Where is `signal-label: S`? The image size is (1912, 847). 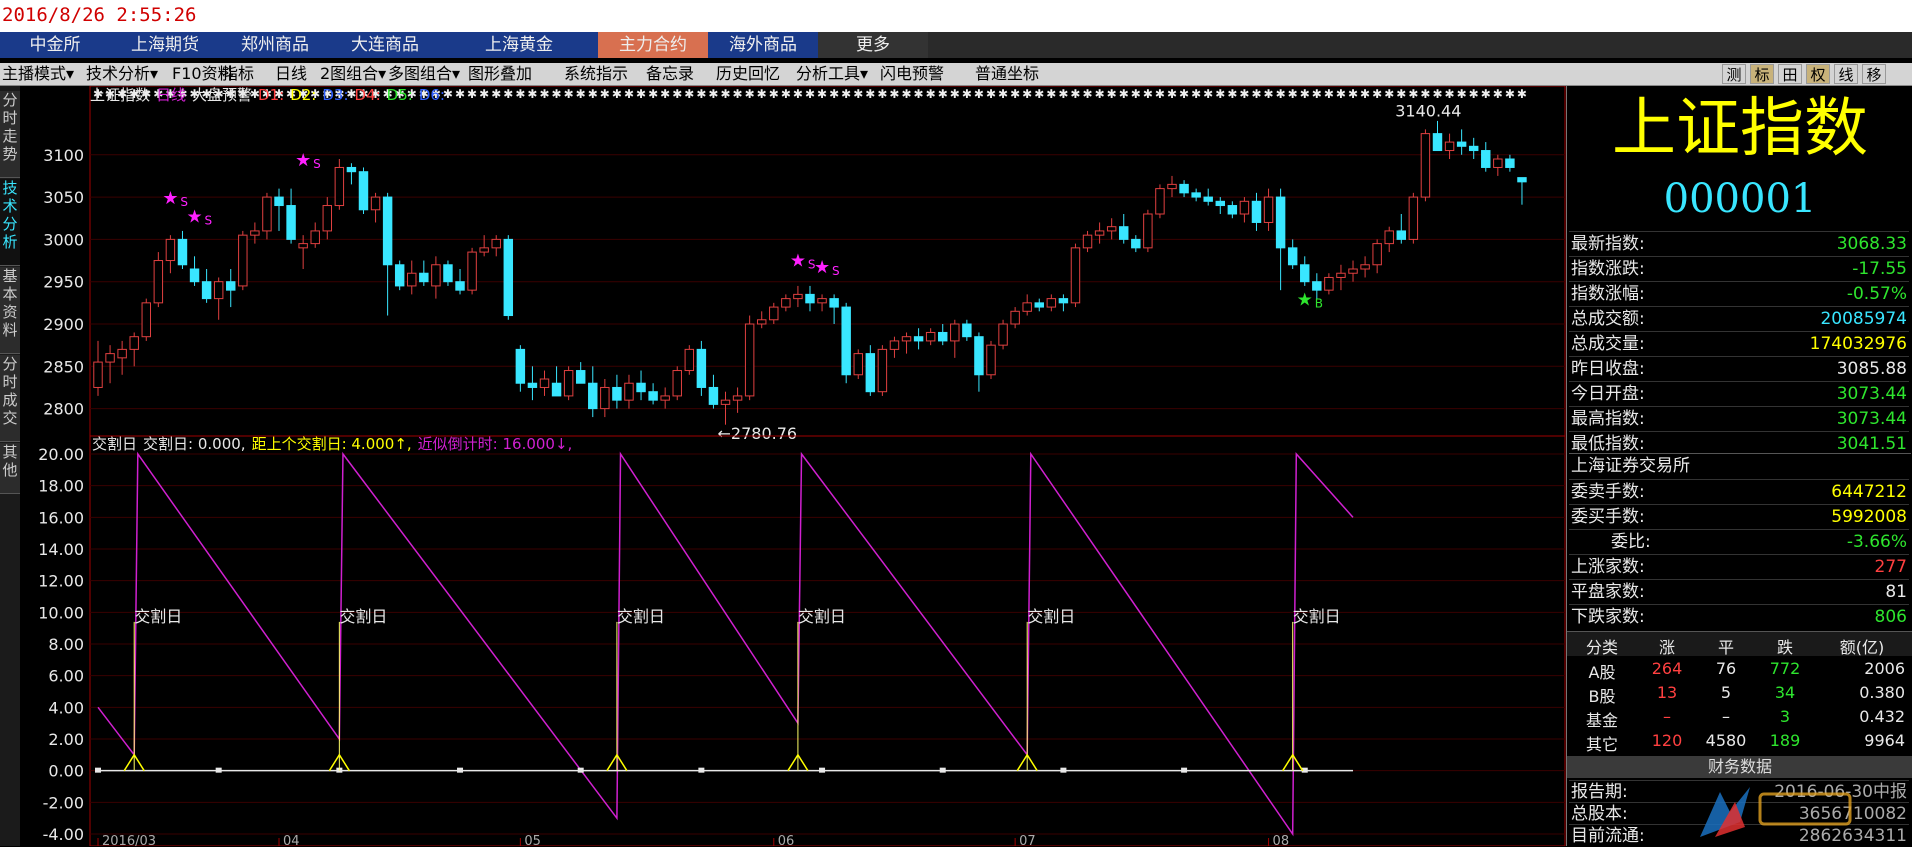 signal-label: S is located at coordinates (836, 271).